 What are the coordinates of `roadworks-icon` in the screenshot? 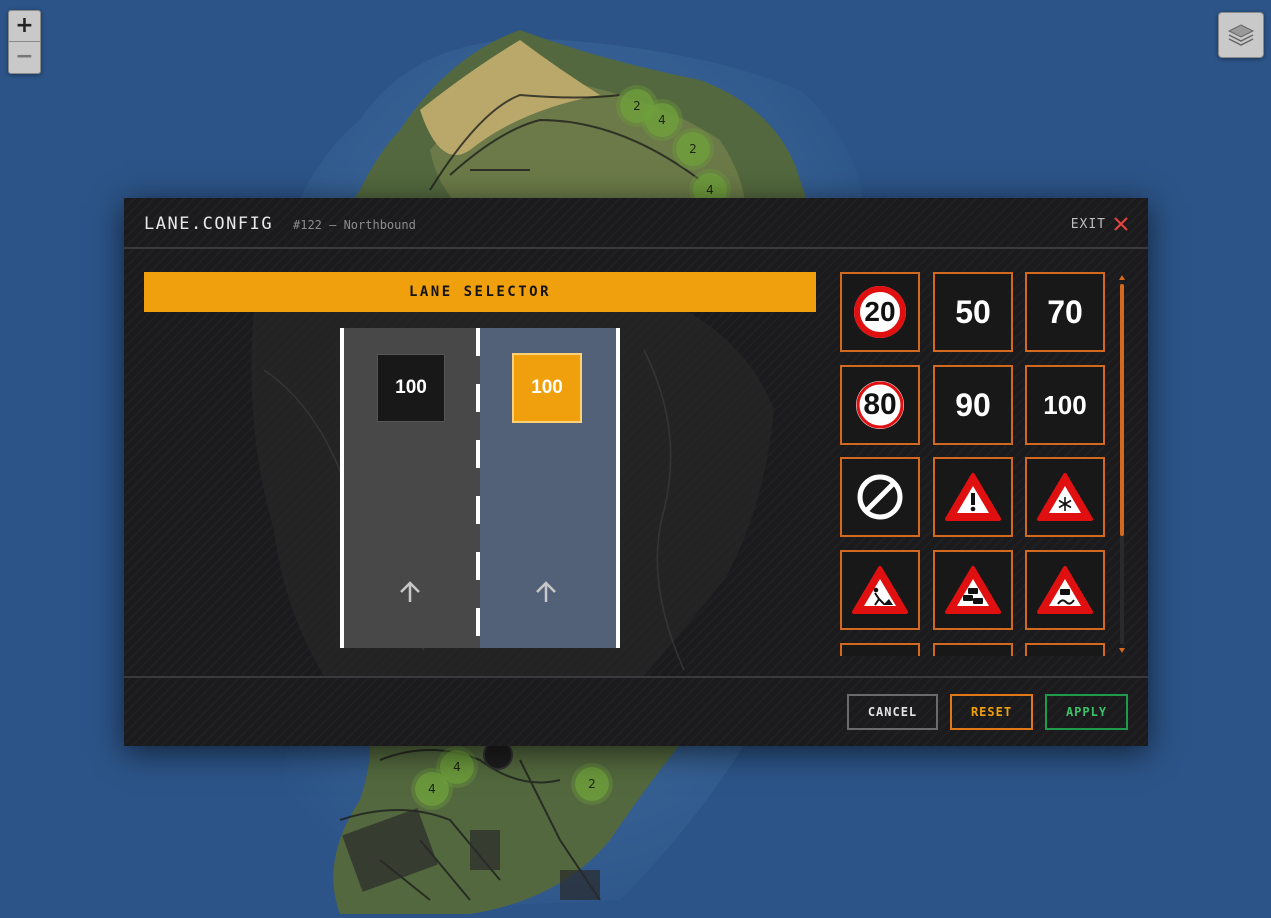 It's located at (880, 590).